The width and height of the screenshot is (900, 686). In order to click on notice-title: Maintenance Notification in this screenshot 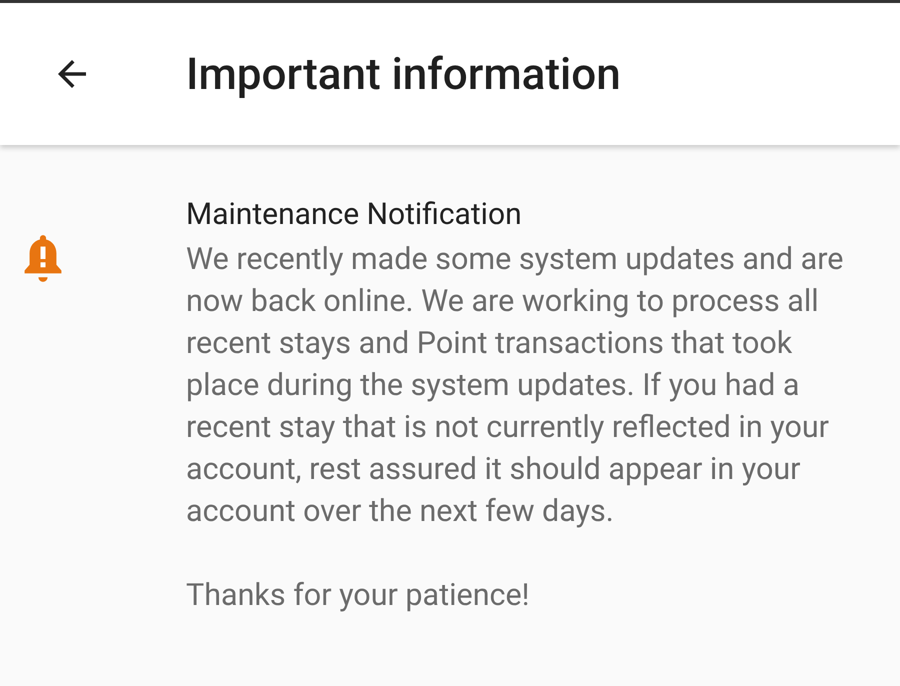, I will do `click(354, 215)`.